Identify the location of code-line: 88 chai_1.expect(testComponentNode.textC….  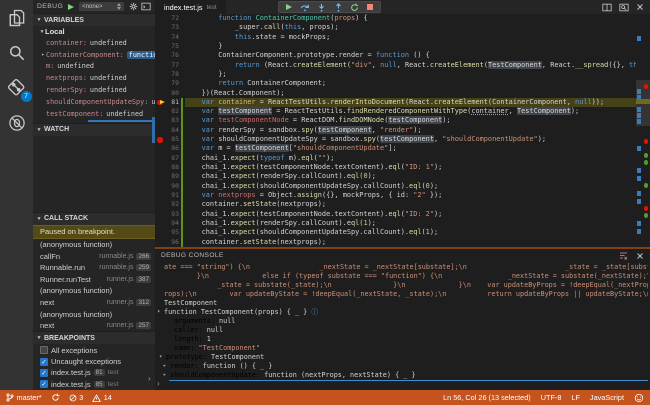
(395, 168).